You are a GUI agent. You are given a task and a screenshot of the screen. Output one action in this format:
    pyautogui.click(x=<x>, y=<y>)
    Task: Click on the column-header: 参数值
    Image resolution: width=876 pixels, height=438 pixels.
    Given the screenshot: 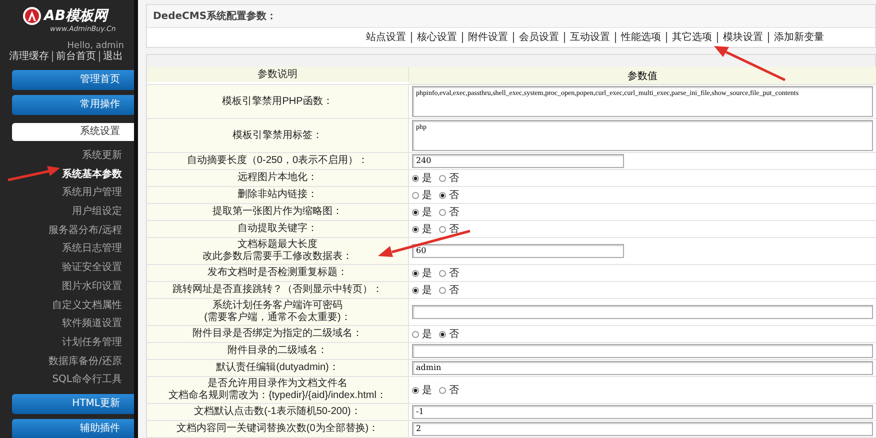 What is the action you would take?
    pyautogui.click(x=642, y=75)
    